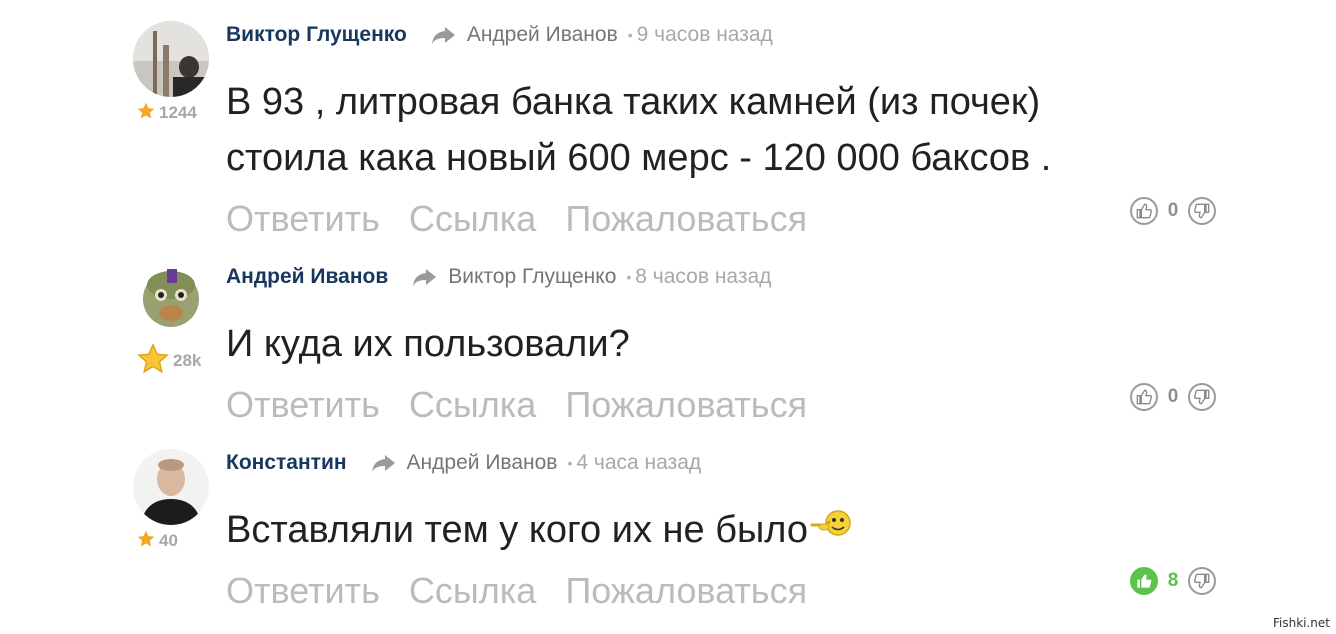  I want to click on rating-value: 1244, so click(178, 112).